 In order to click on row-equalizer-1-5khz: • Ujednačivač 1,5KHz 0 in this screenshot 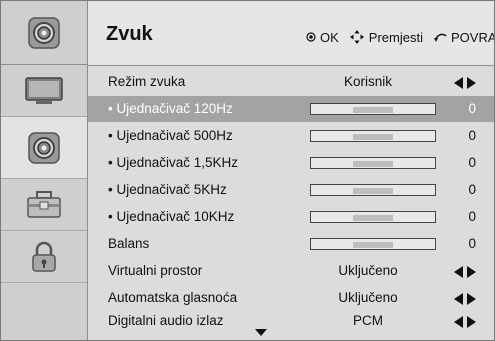, I will do `click(291, 163)`.